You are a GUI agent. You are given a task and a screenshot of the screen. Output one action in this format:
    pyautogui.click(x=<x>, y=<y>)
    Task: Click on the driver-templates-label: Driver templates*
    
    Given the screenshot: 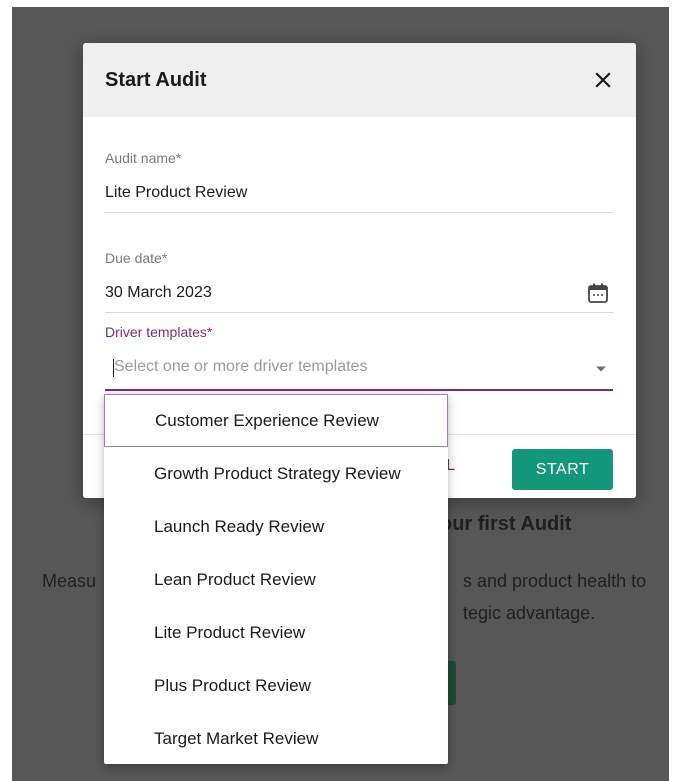 What is the action you would take?
    pyautogui.click(x=159, y=332)
    